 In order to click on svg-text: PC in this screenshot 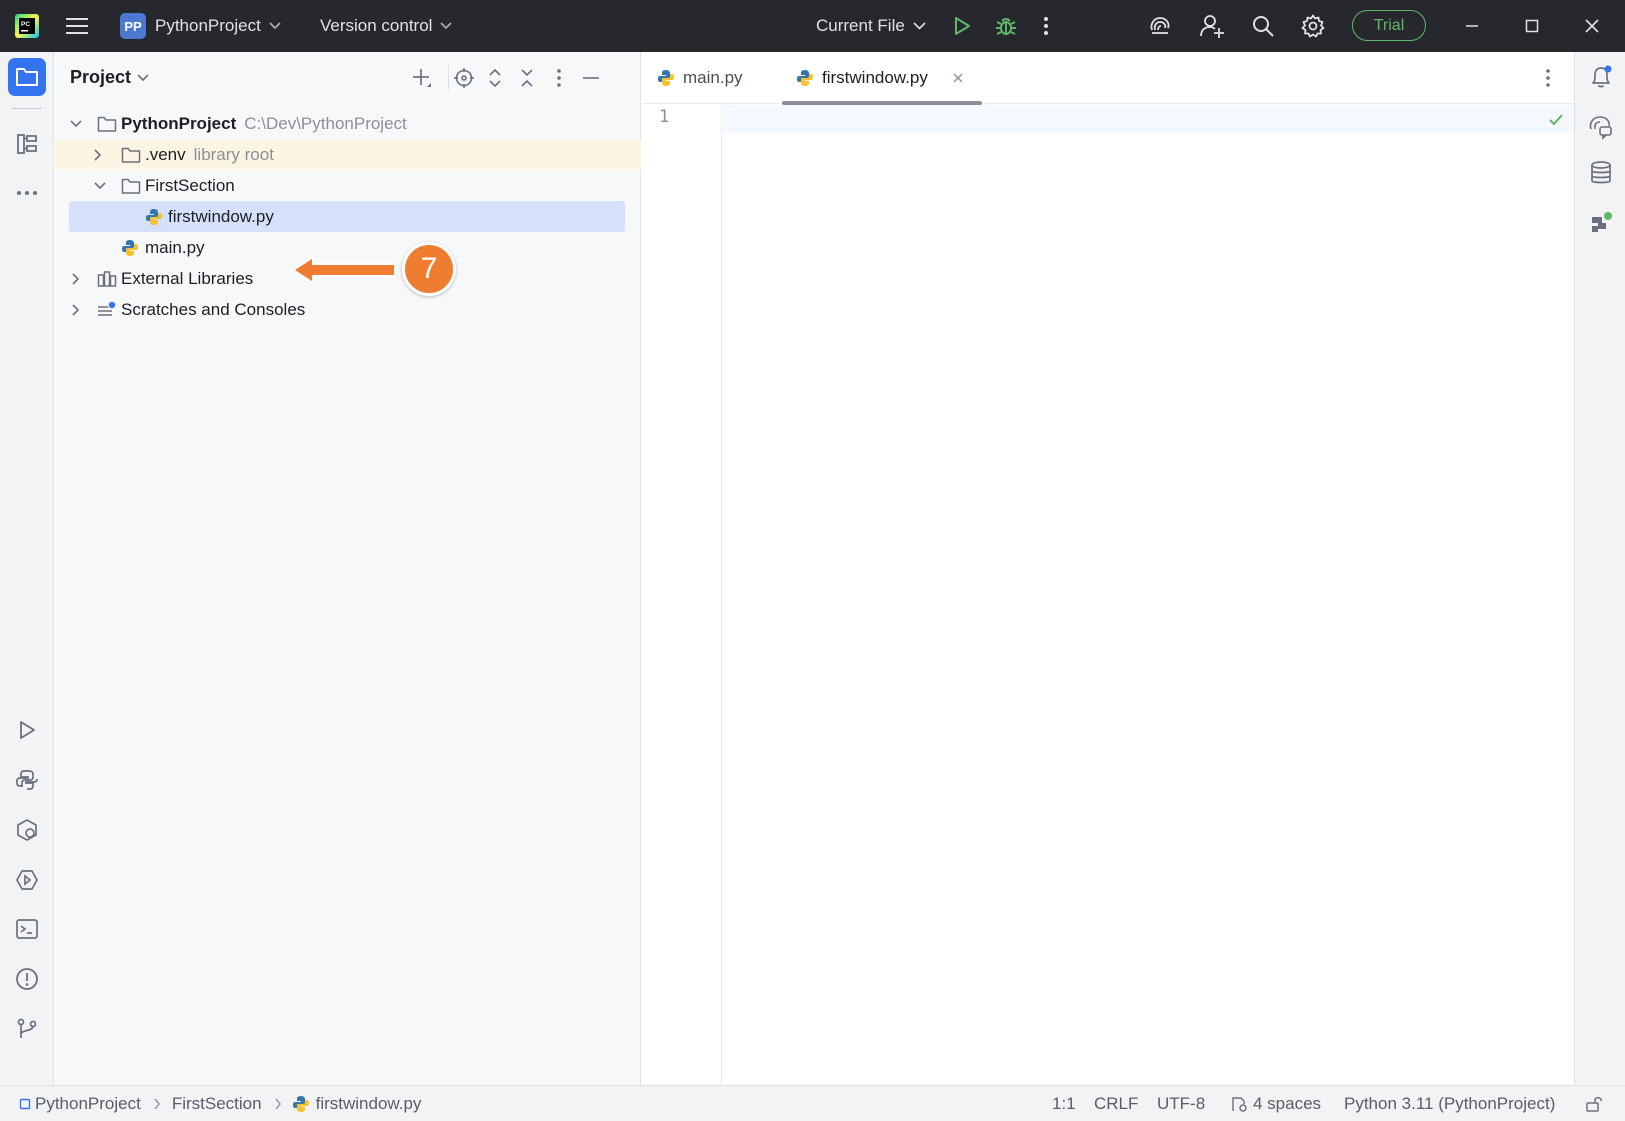, I will do `click(25, 24)`.